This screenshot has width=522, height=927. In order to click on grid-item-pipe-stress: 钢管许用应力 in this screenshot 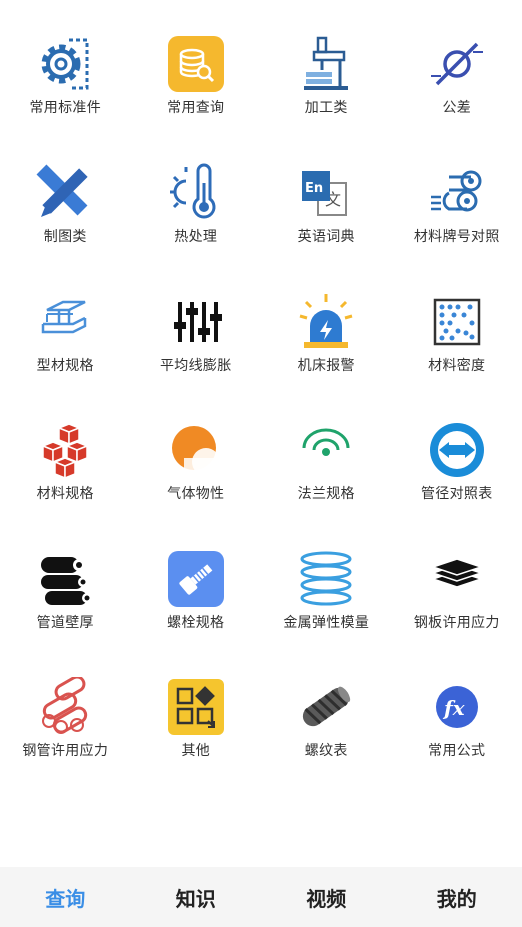, I will do `click(65, 707)`.